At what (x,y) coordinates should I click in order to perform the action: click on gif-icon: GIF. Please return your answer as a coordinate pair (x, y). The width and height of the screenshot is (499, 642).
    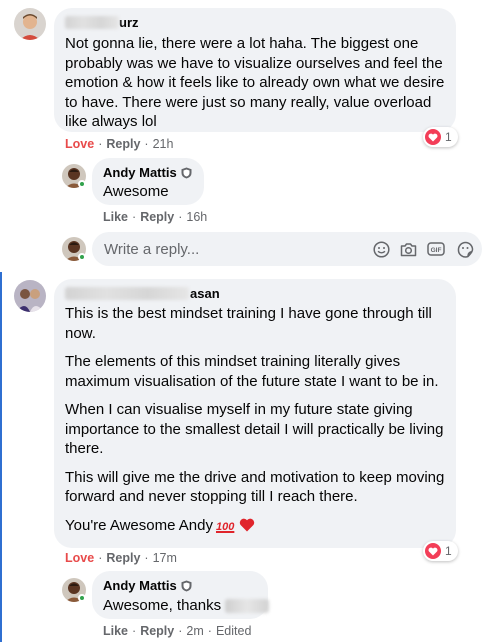
    Looking at the image, I should click on (436, 249).